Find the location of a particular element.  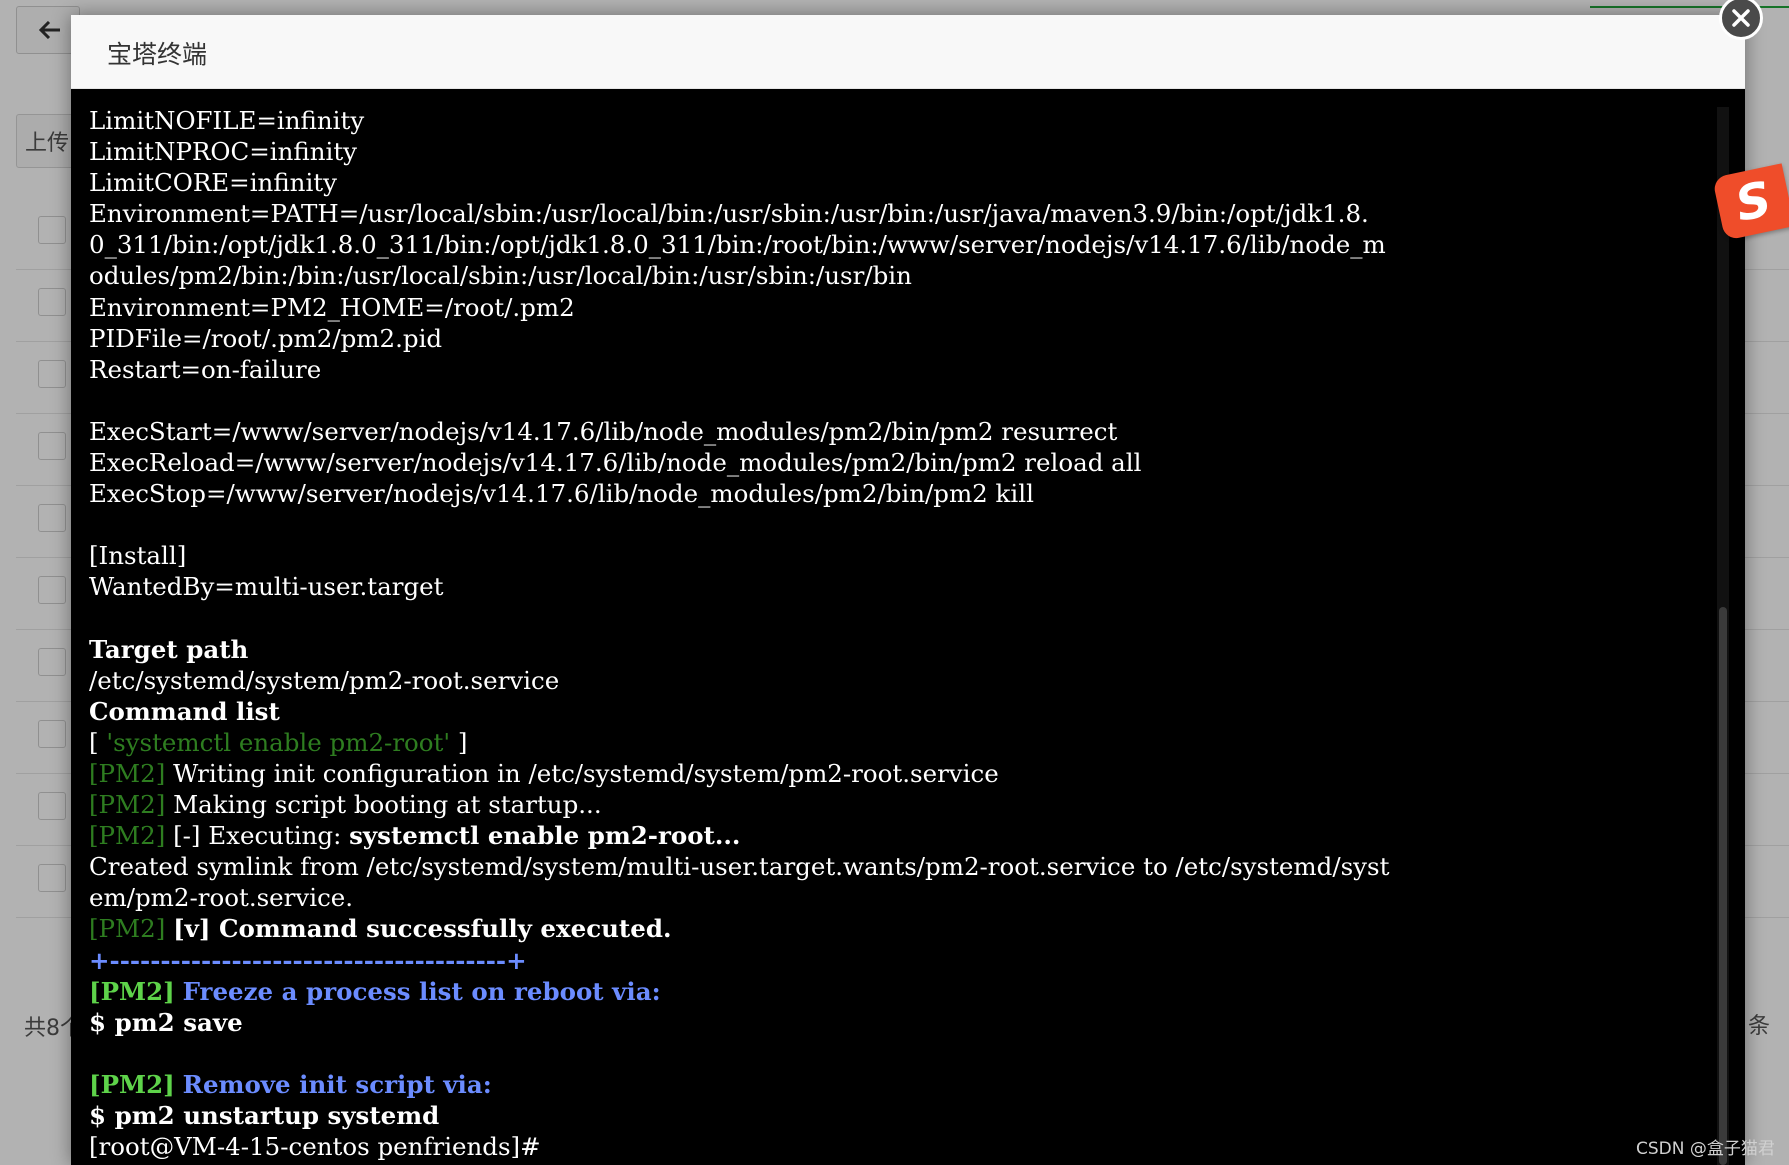

terminal-text: /etc/systemd/system/pm2-root.service is located at coordinates (324, 680).